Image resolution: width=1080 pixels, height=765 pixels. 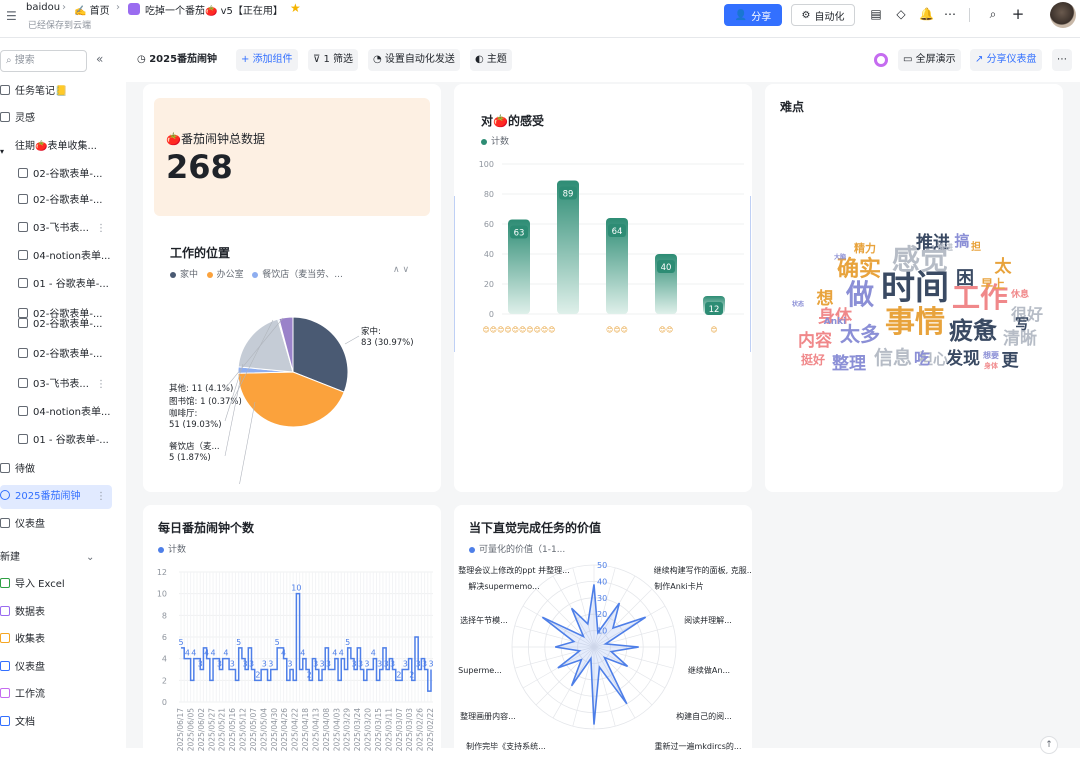 I want to click on filter-button: ⊽ 1 筛选, so click(x=333, y=60).